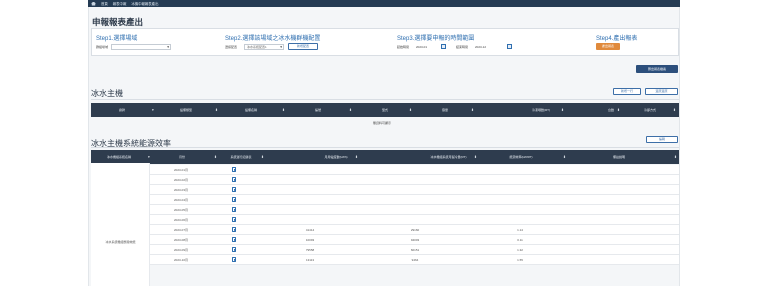  What do you see at coordinates (617, 39) in the screenshot?
I see `step4-title: Step4.產出報表` at bounding box center [617, 39].